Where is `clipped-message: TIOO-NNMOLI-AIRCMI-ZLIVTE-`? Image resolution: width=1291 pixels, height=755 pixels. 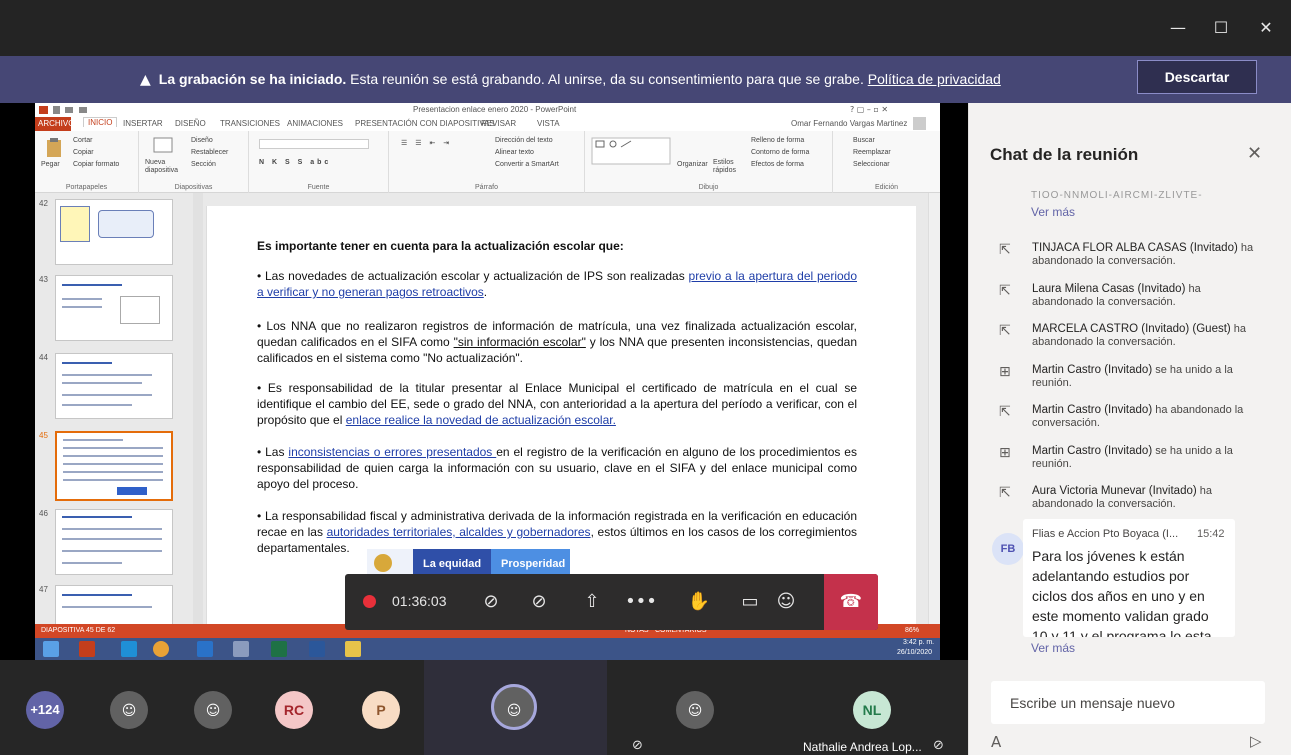
clipped-message: TIOO-NNMOLI-AIRCMI-ZLIVTE- is located at coordinates (1117, 195).